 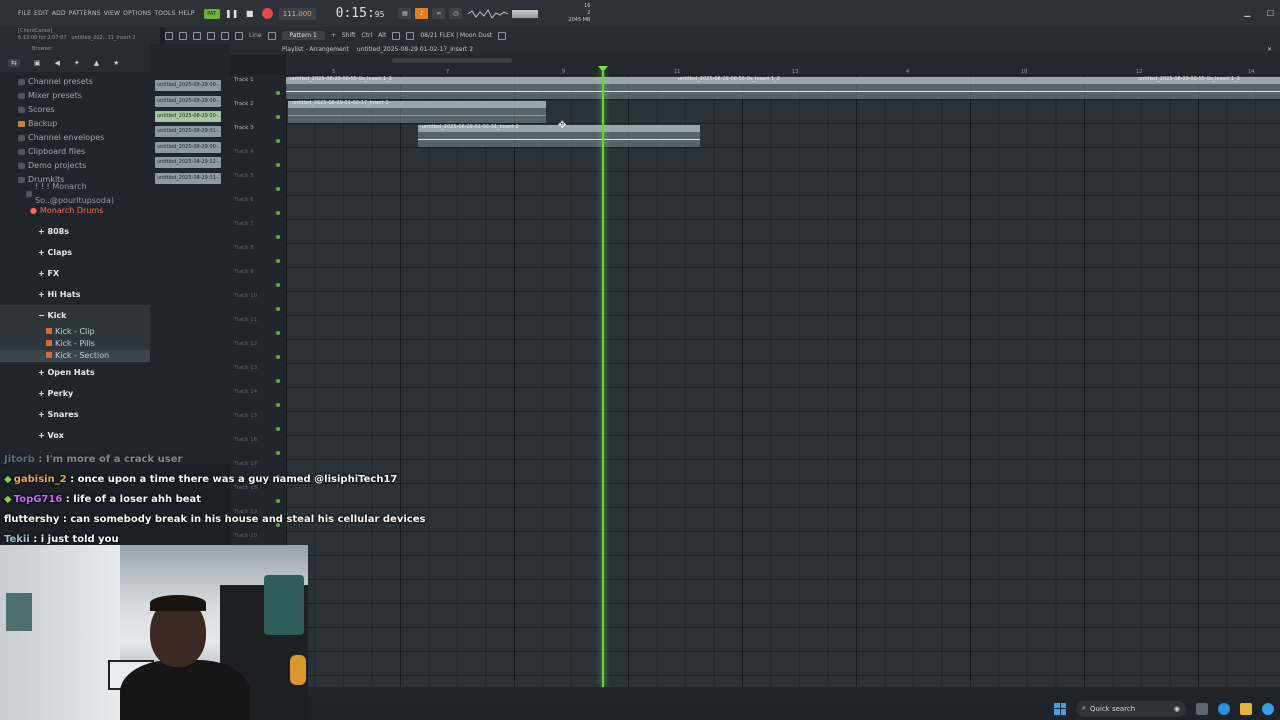 I want to click on file-explorer-icon, so click(x=1246, y=708).